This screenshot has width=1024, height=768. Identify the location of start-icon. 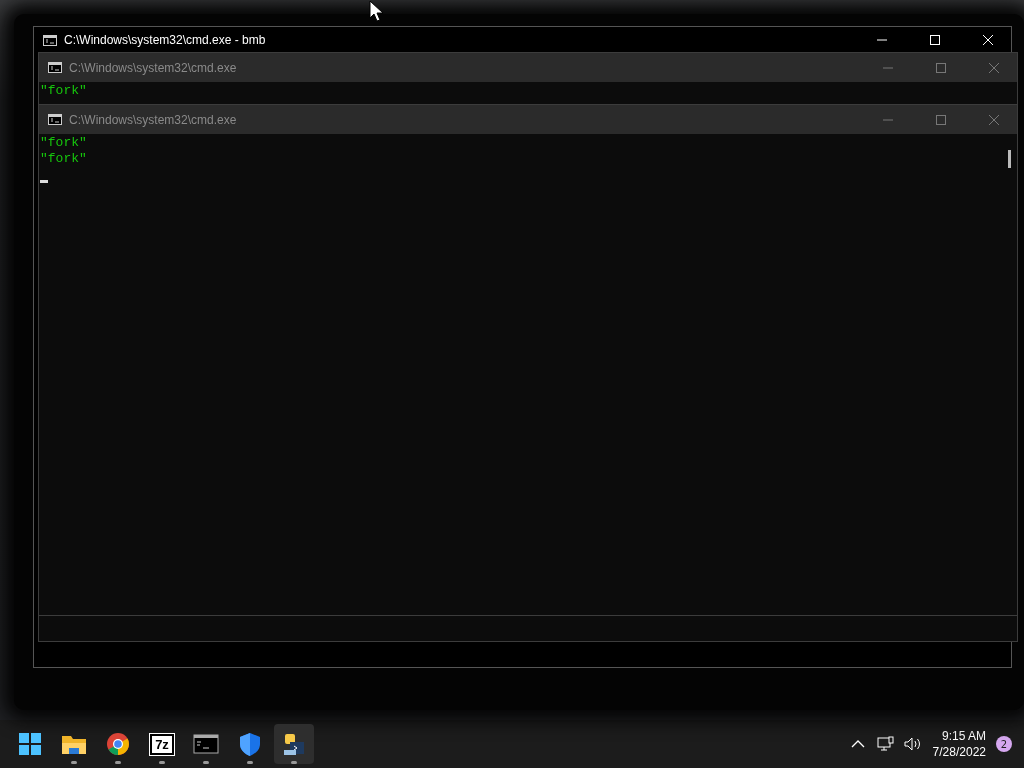
(30, 744).